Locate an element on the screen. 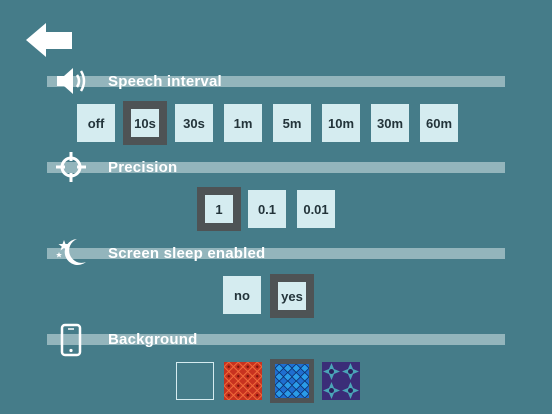 The width and height of the screenshot is (552, 414). precision-option-0.01: 0.01 is located at coordinates (316, 209).